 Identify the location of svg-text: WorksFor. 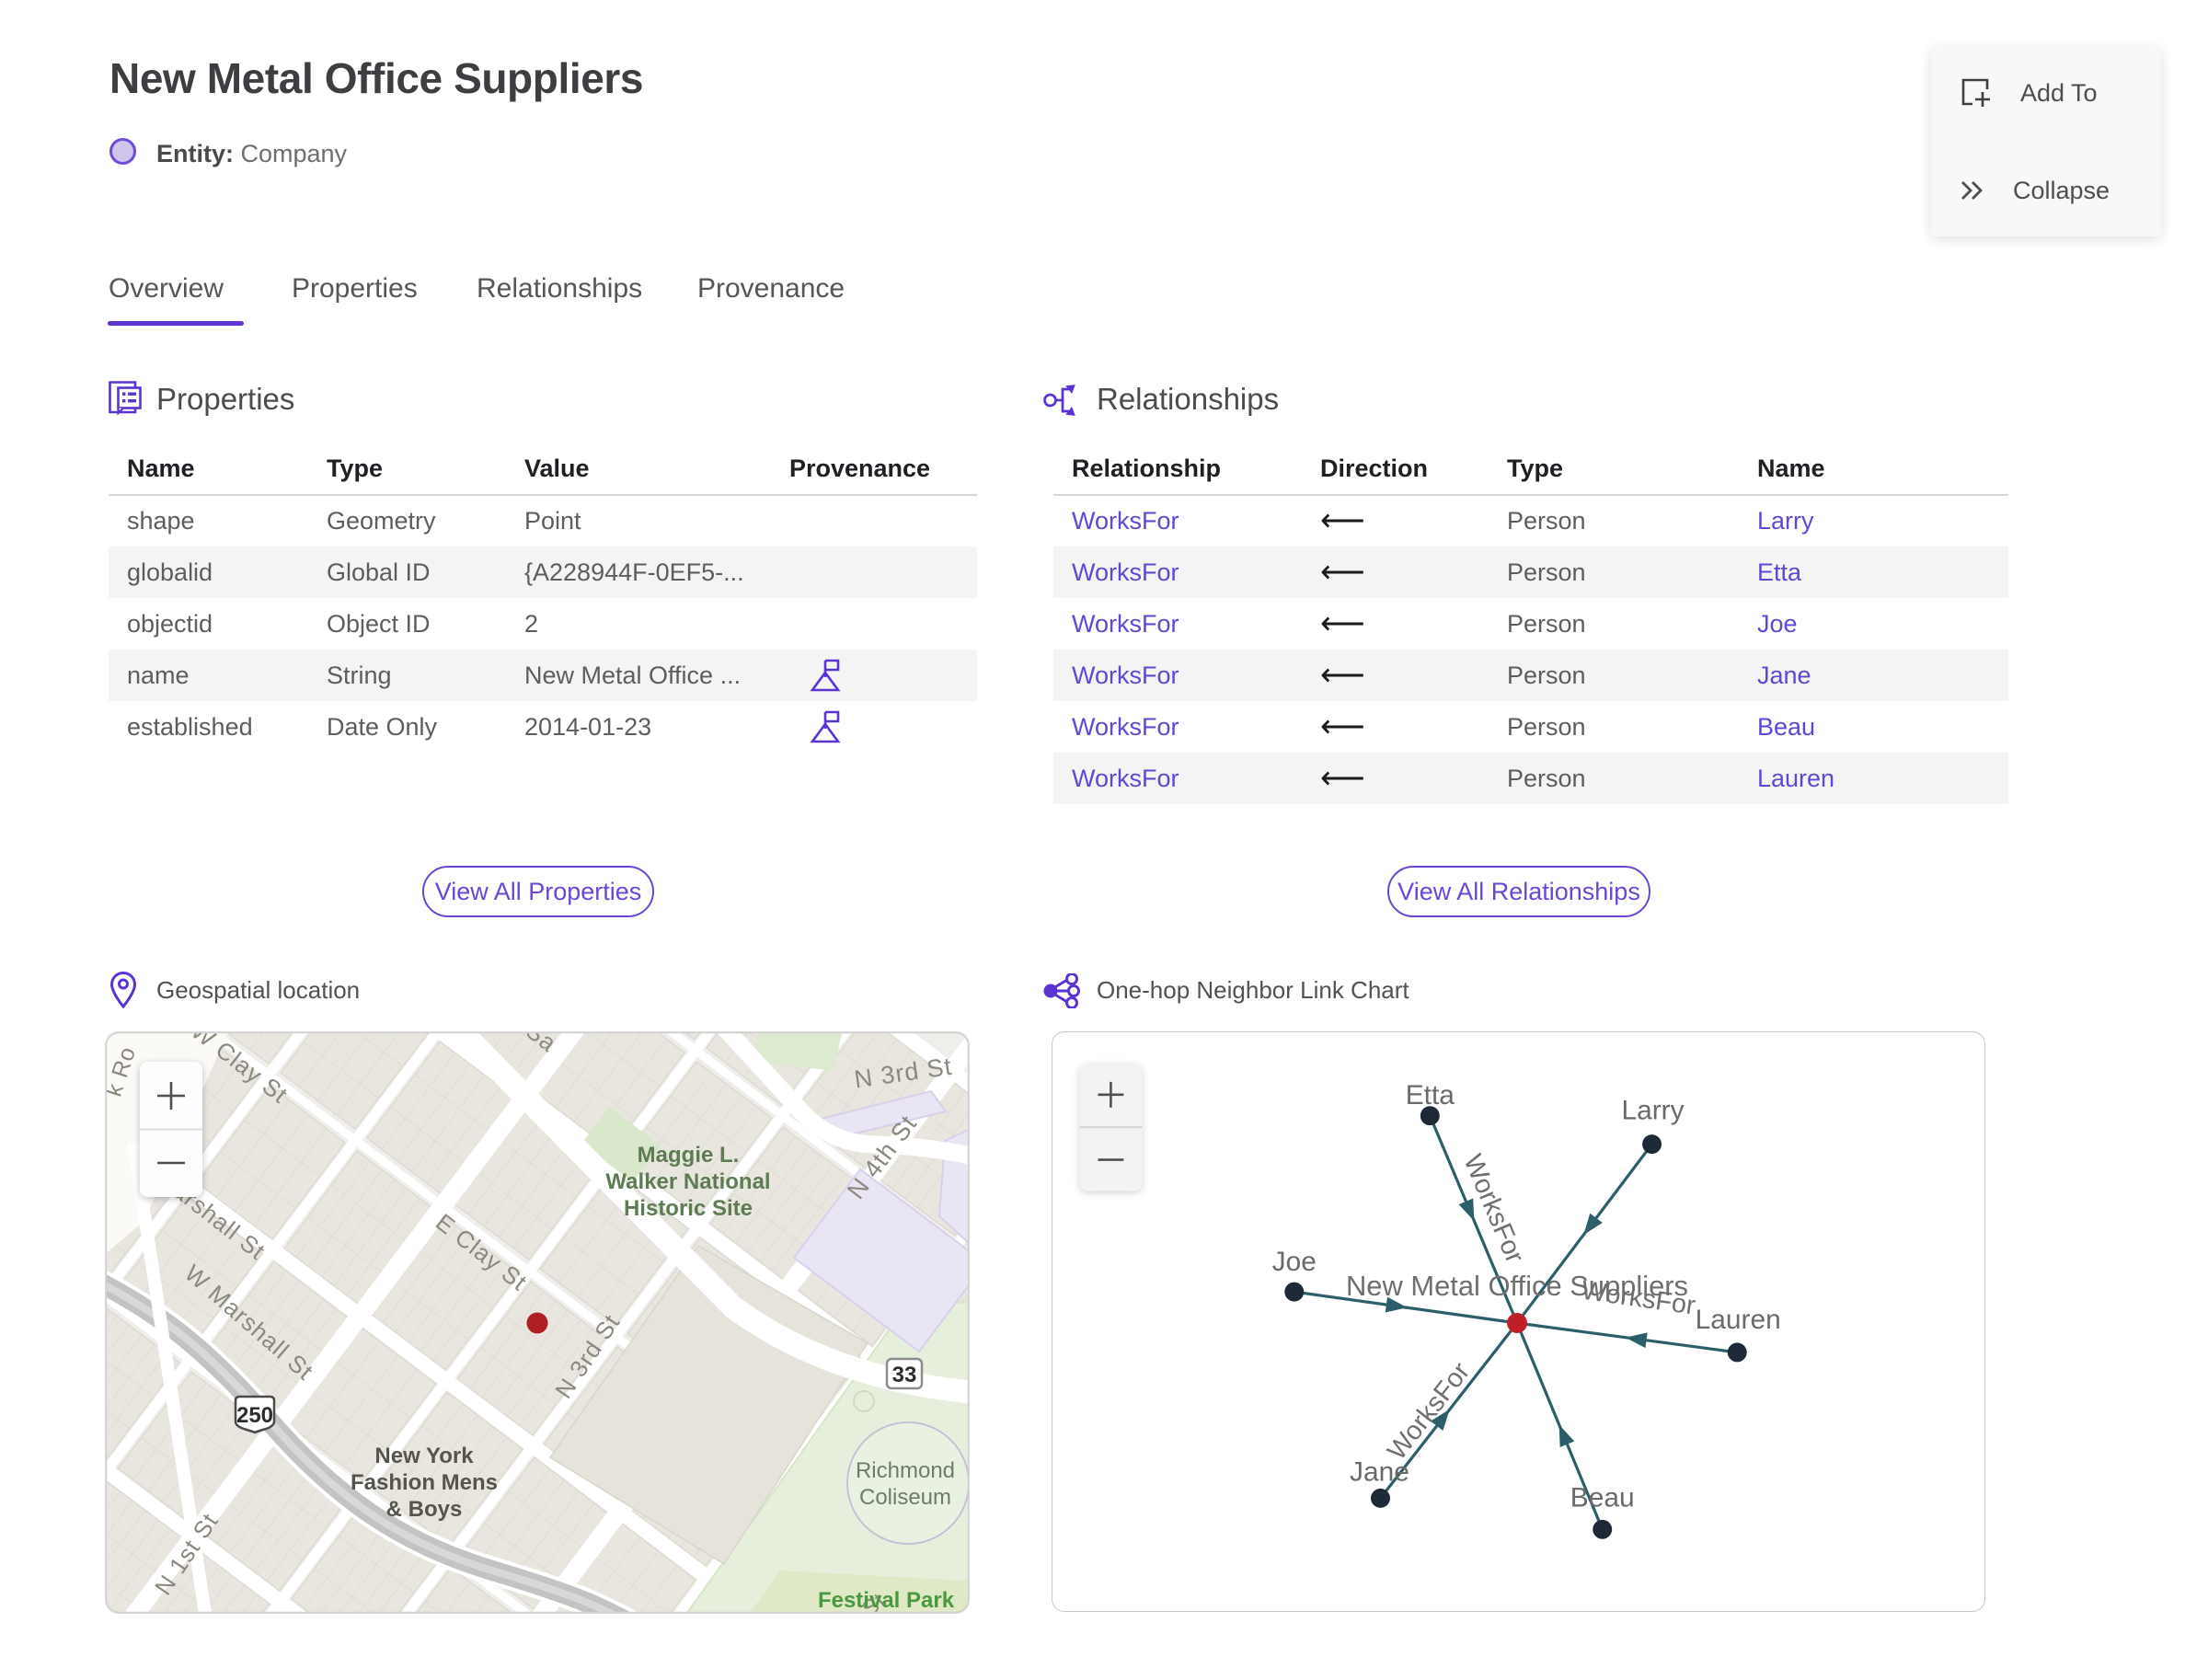
(1429, 1411).